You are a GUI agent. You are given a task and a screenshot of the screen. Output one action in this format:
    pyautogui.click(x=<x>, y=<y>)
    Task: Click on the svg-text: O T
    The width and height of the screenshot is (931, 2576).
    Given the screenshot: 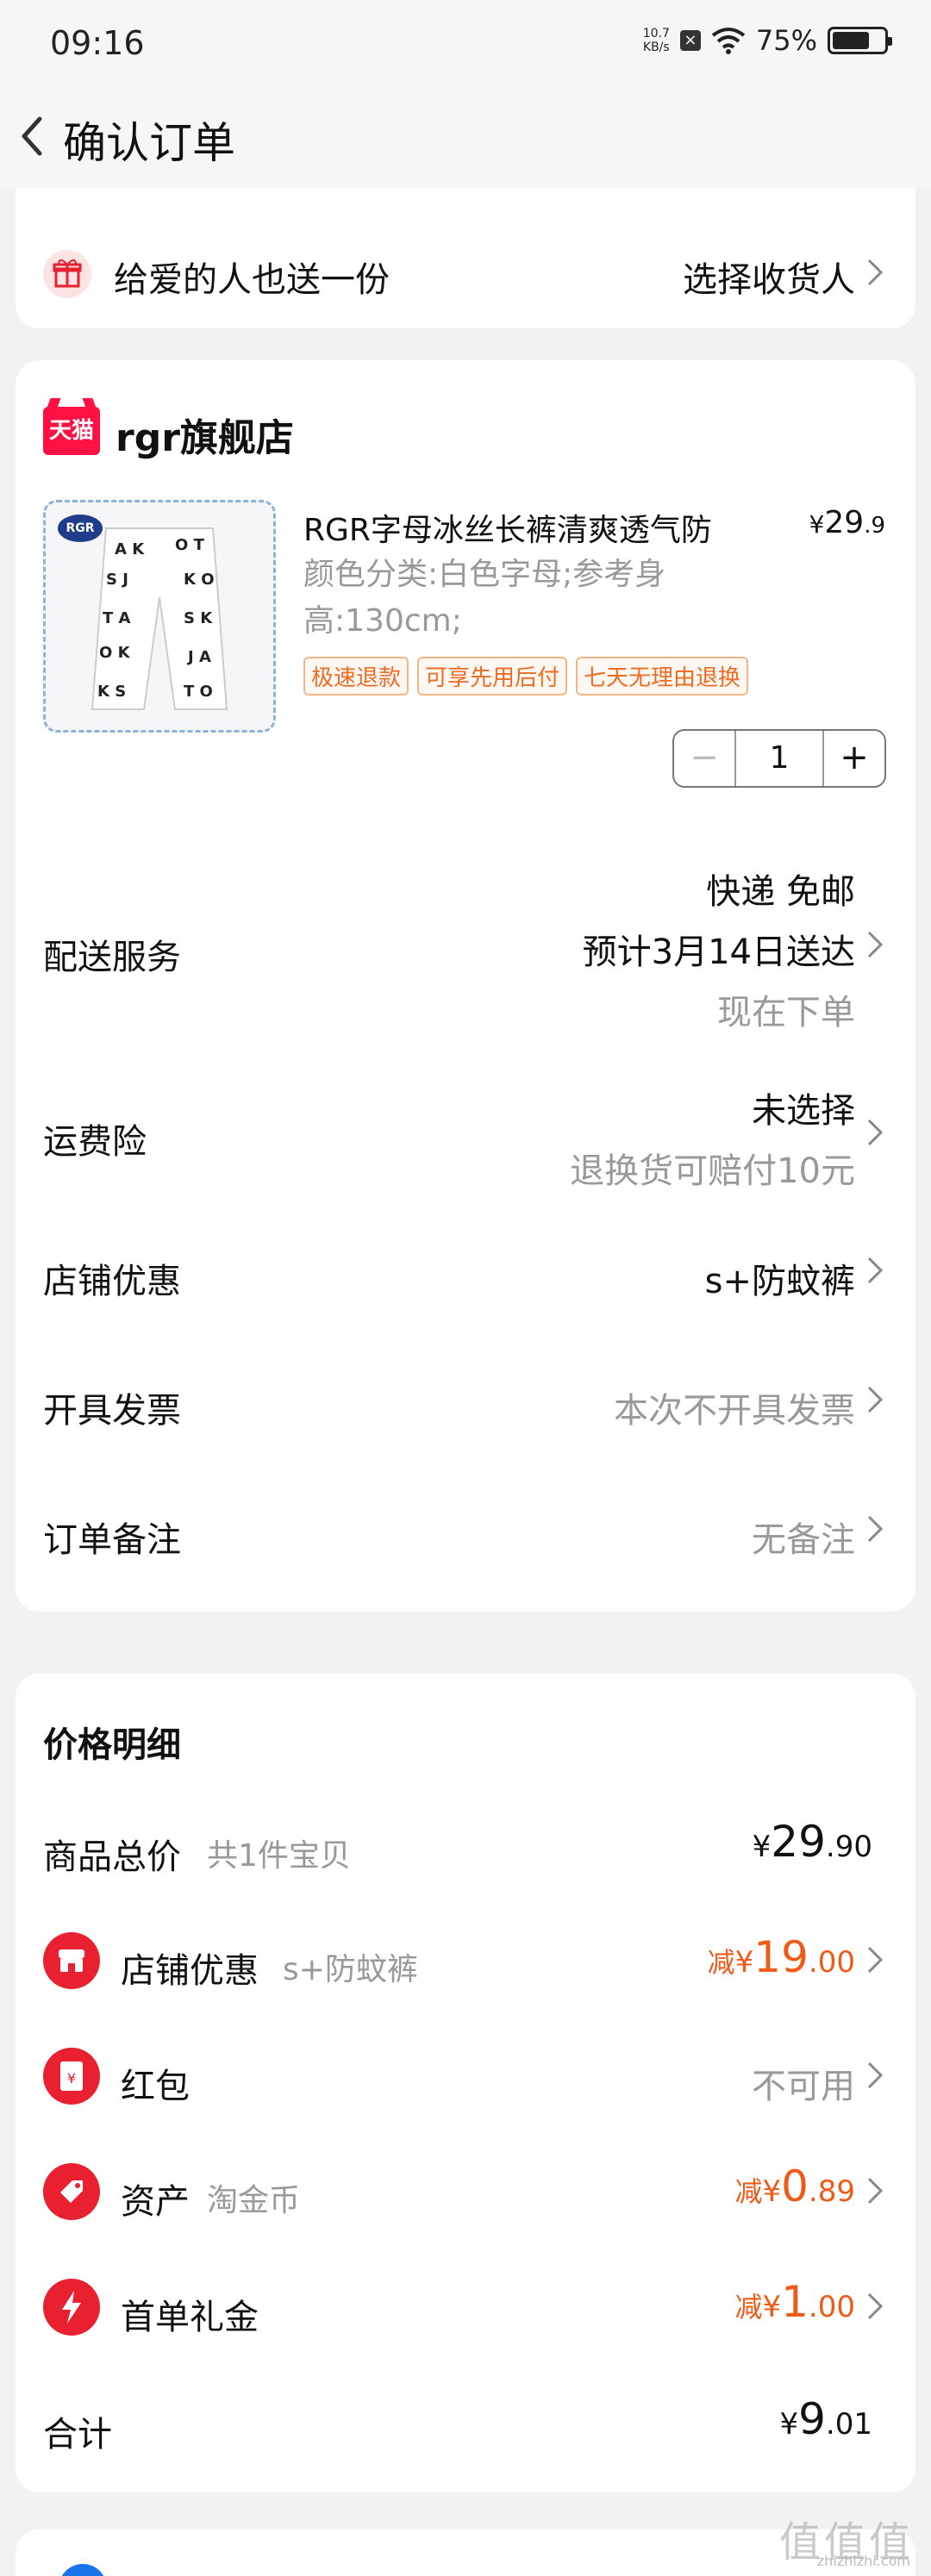 What is the action you would take?
    pyautogui.click(x=190, y=545)
    